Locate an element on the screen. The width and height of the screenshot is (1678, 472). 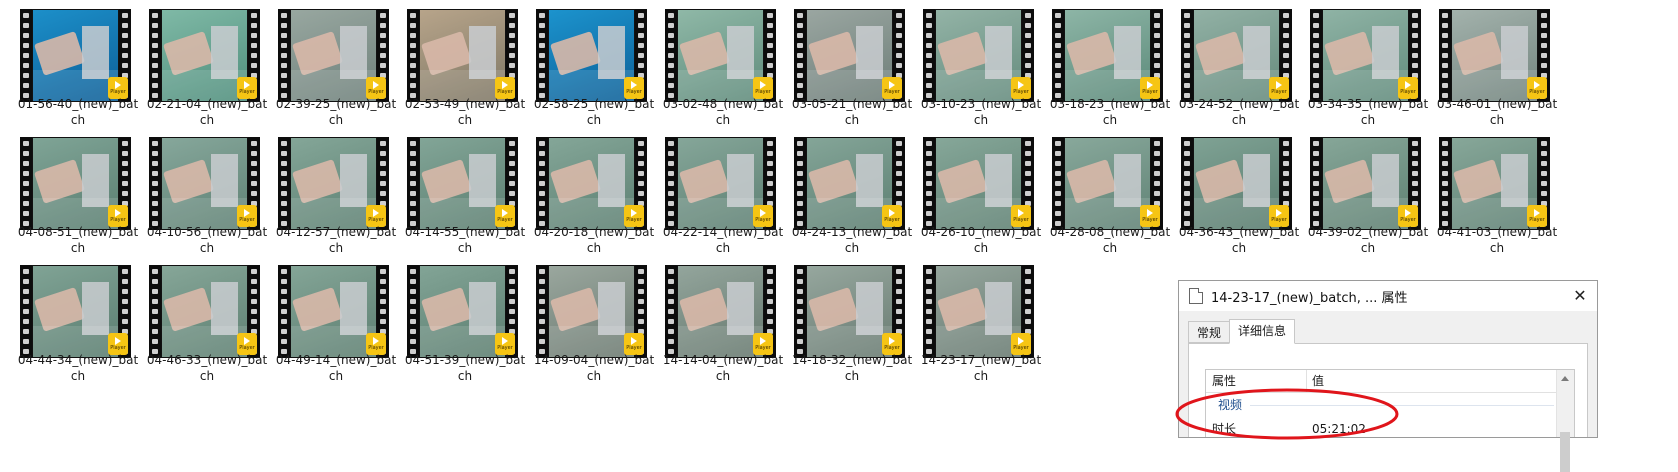
file-item: Player 03-24-52_(new)_batch is located at coordinates (1230, 64).